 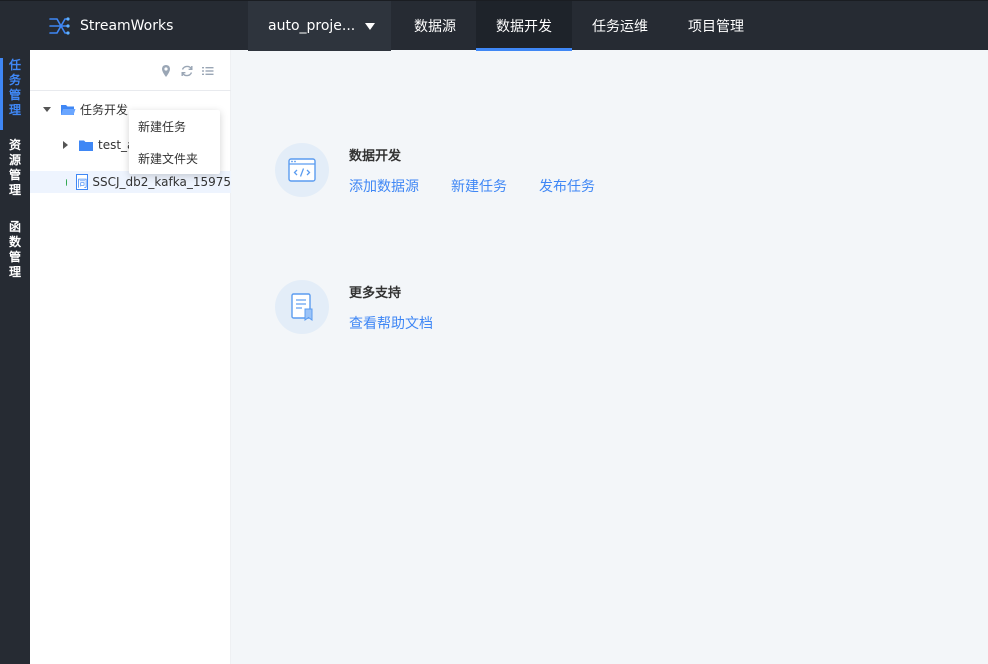 I want to click on side-nav: 任务管理 资源管理 函数管理, so click(x=15, y=357).